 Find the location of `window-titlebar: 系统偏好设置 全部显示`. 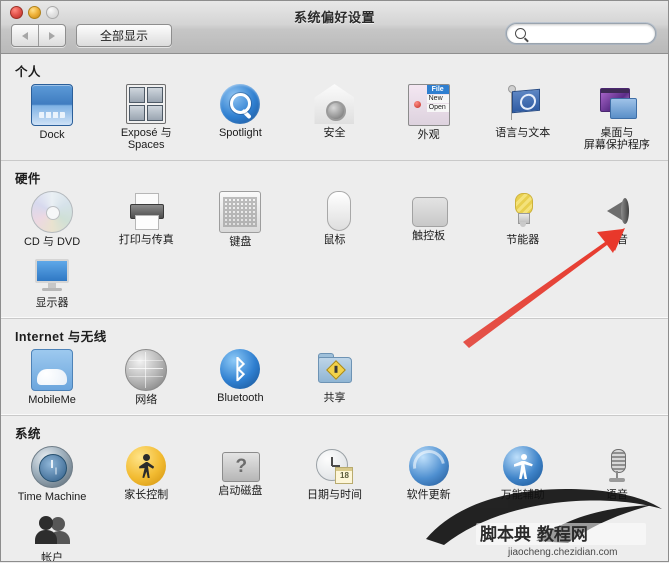

window-titlebar: 系统偏好设置 全部显示 is located at coordinates (334, 27).